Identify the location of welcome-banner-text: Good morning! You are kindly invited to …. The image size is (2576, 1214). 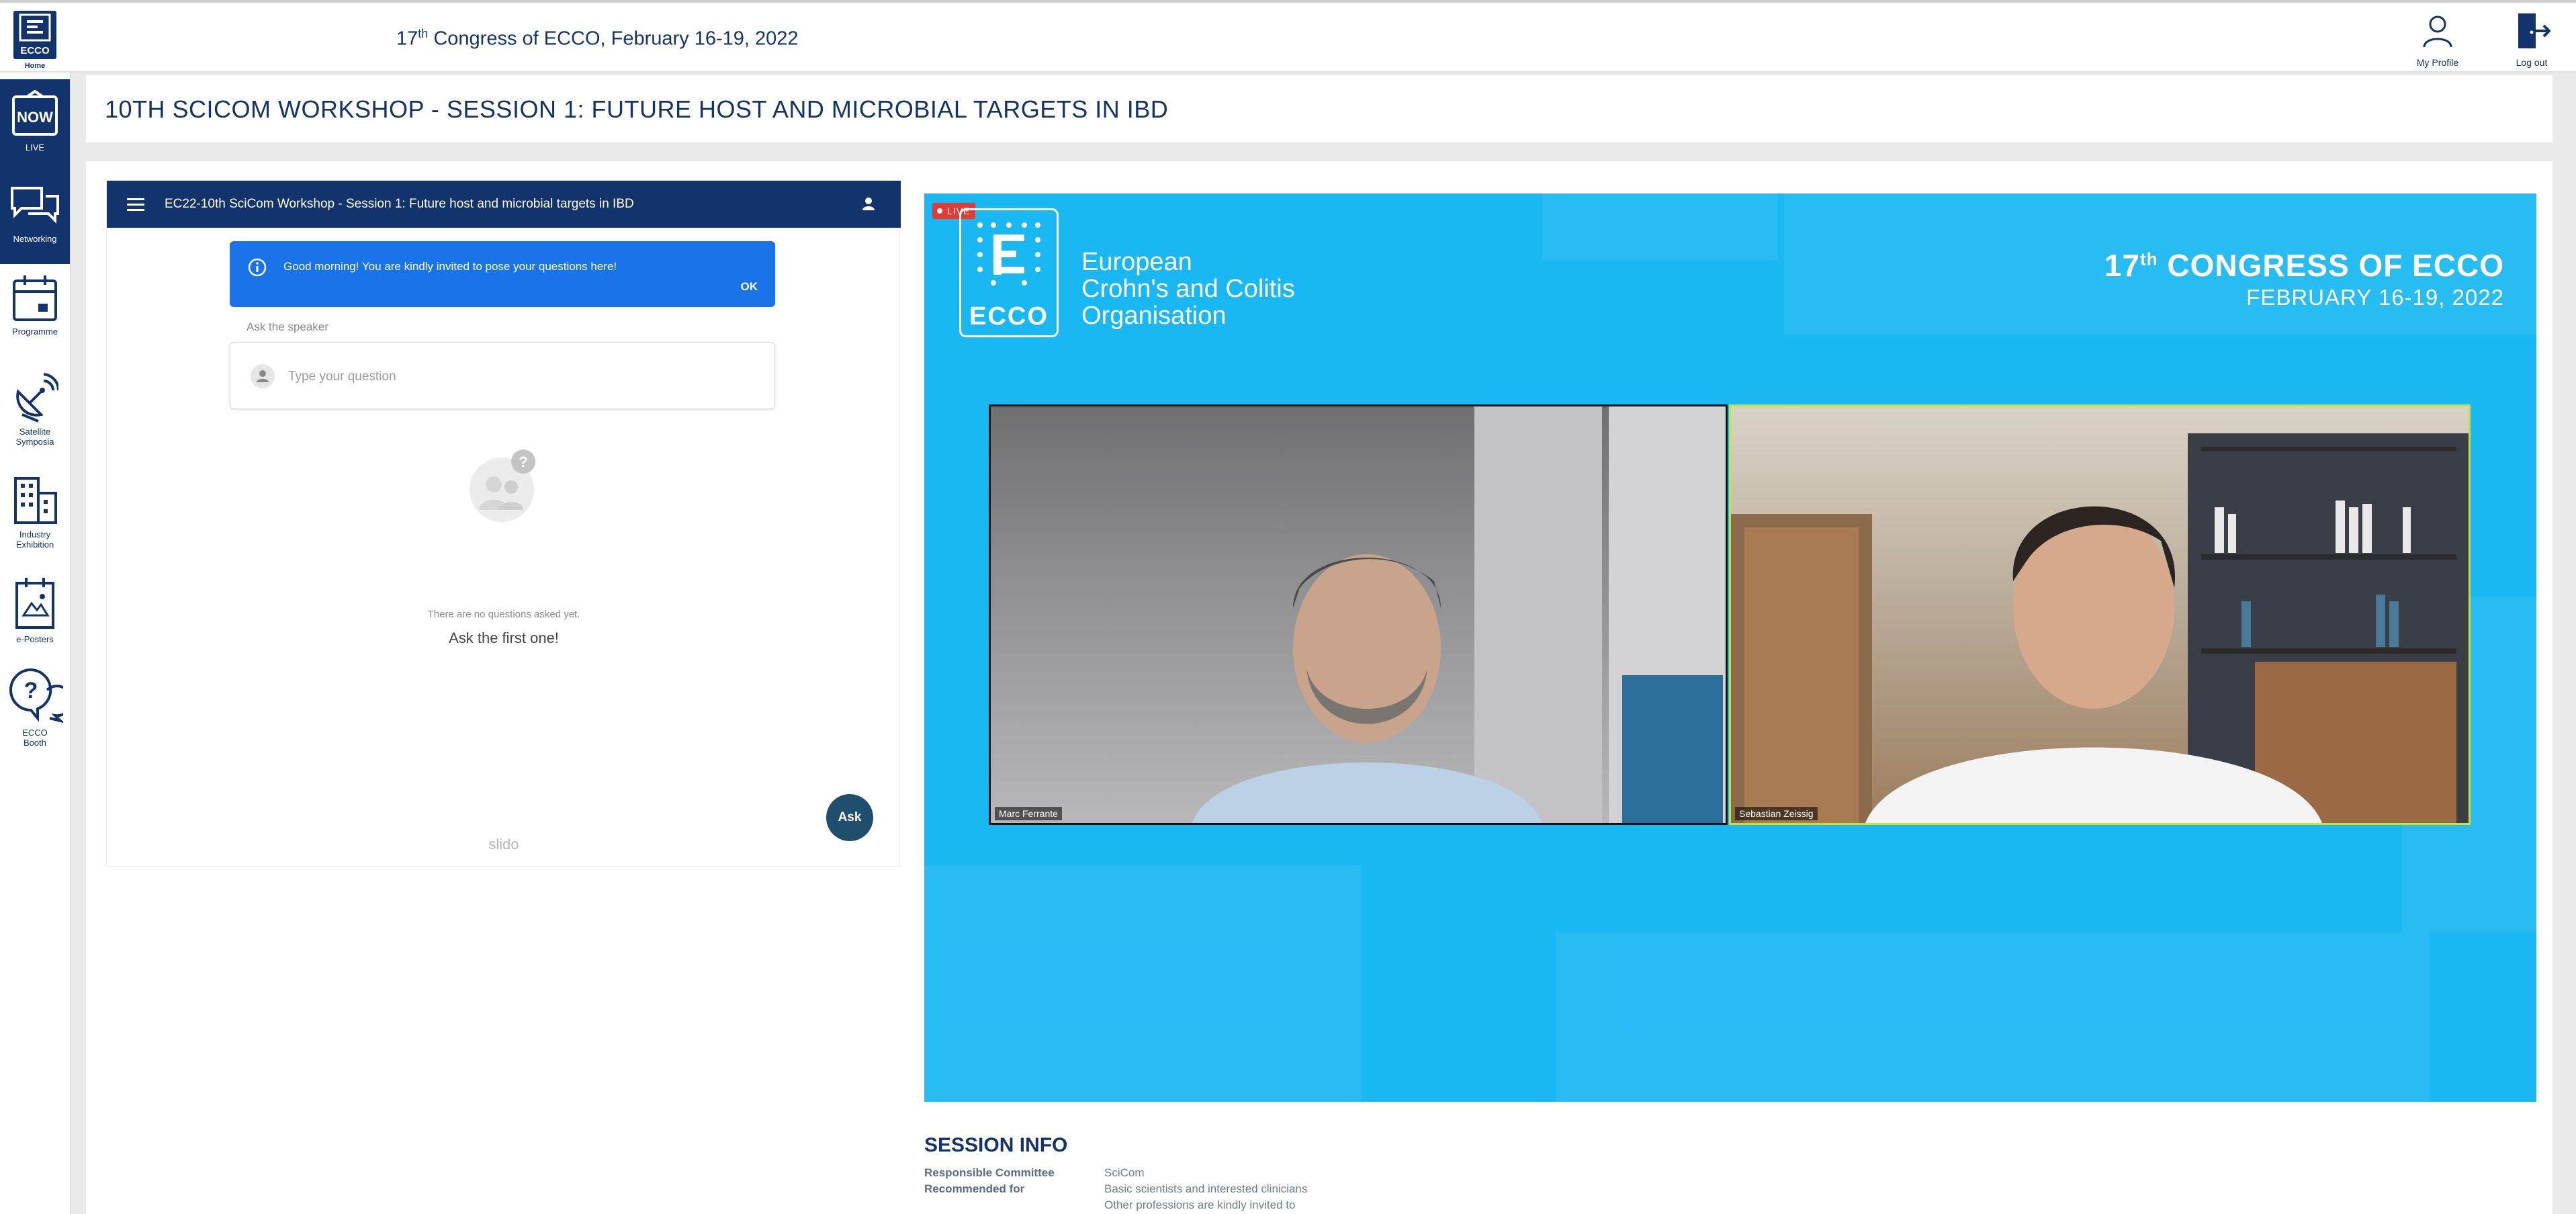
(450, 266).